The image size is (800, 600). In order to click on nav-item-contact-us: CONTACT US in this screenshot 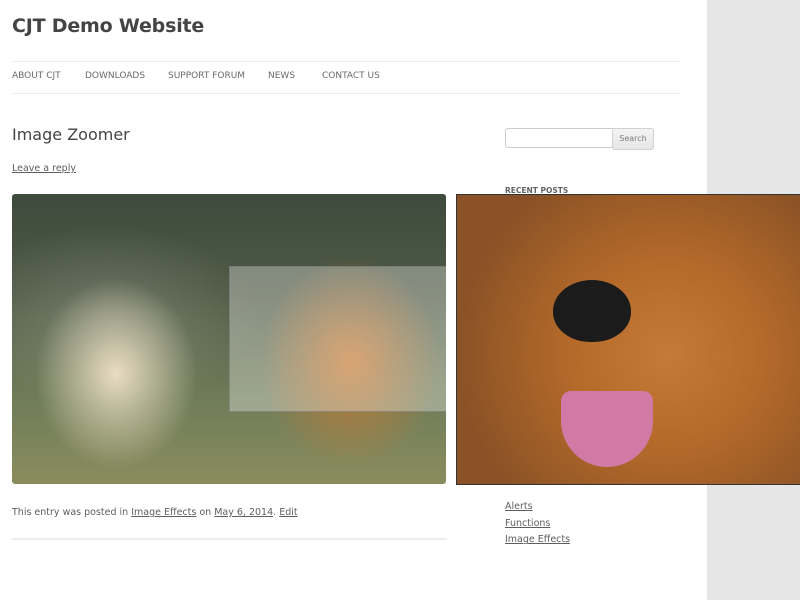, I will do `click(351, 76)`.